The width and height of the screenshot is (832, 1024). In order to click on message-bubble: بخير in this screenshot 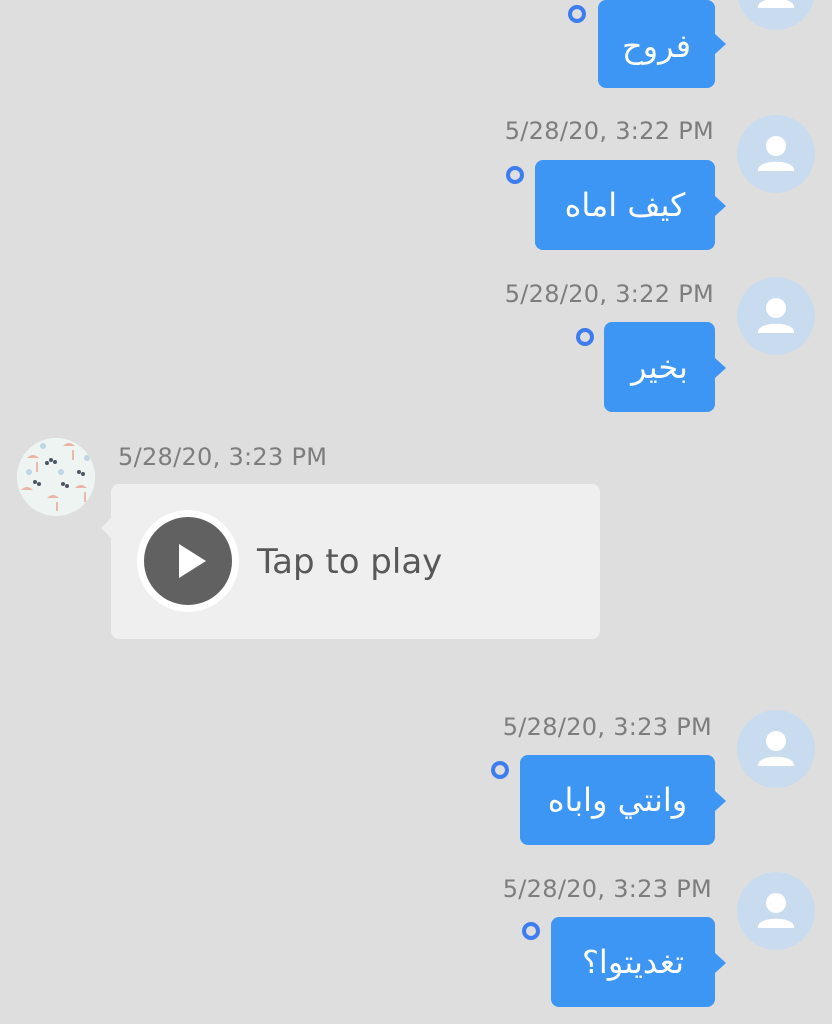, I will do `click(665, 367)`.